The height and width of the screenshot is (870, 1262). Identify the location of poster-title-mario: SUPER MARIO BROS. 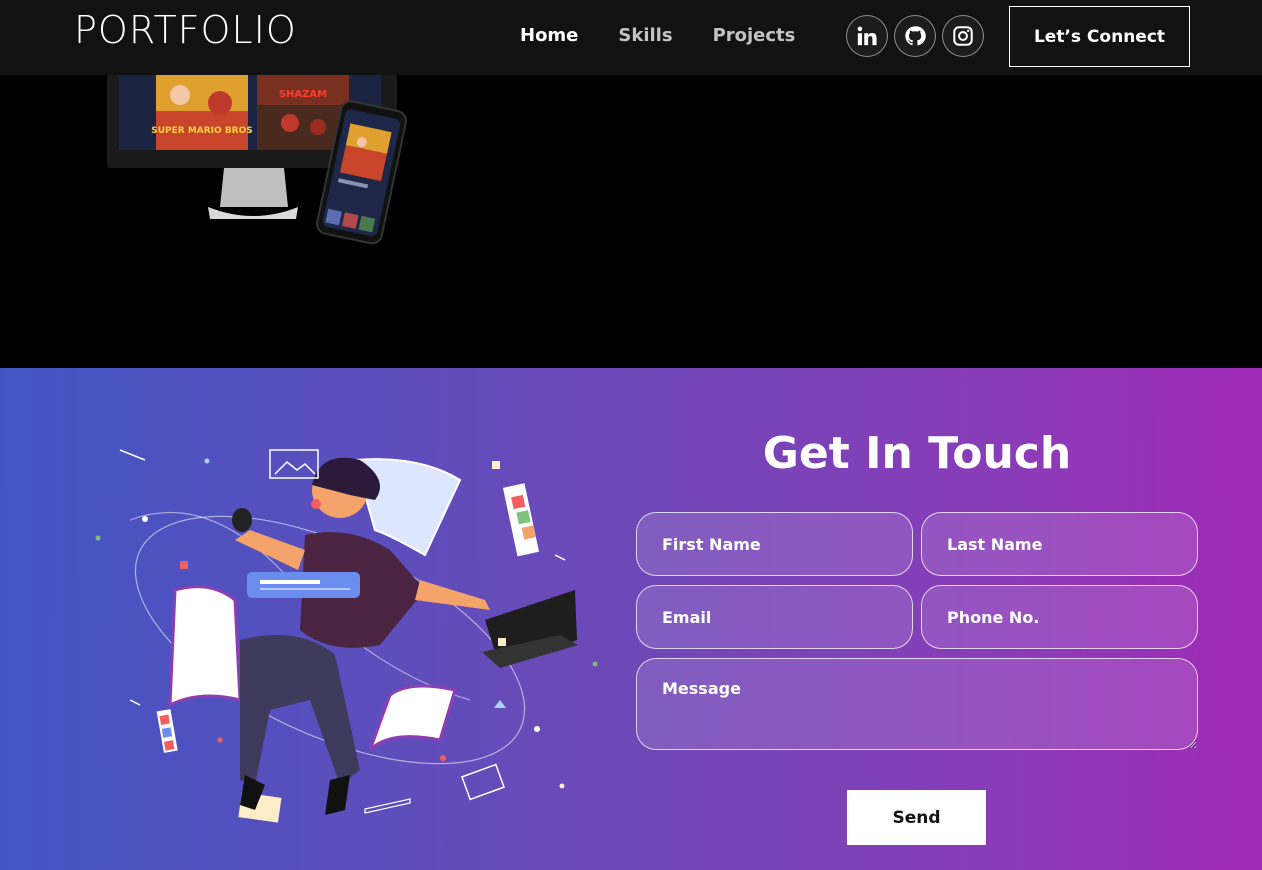
(202, 131).